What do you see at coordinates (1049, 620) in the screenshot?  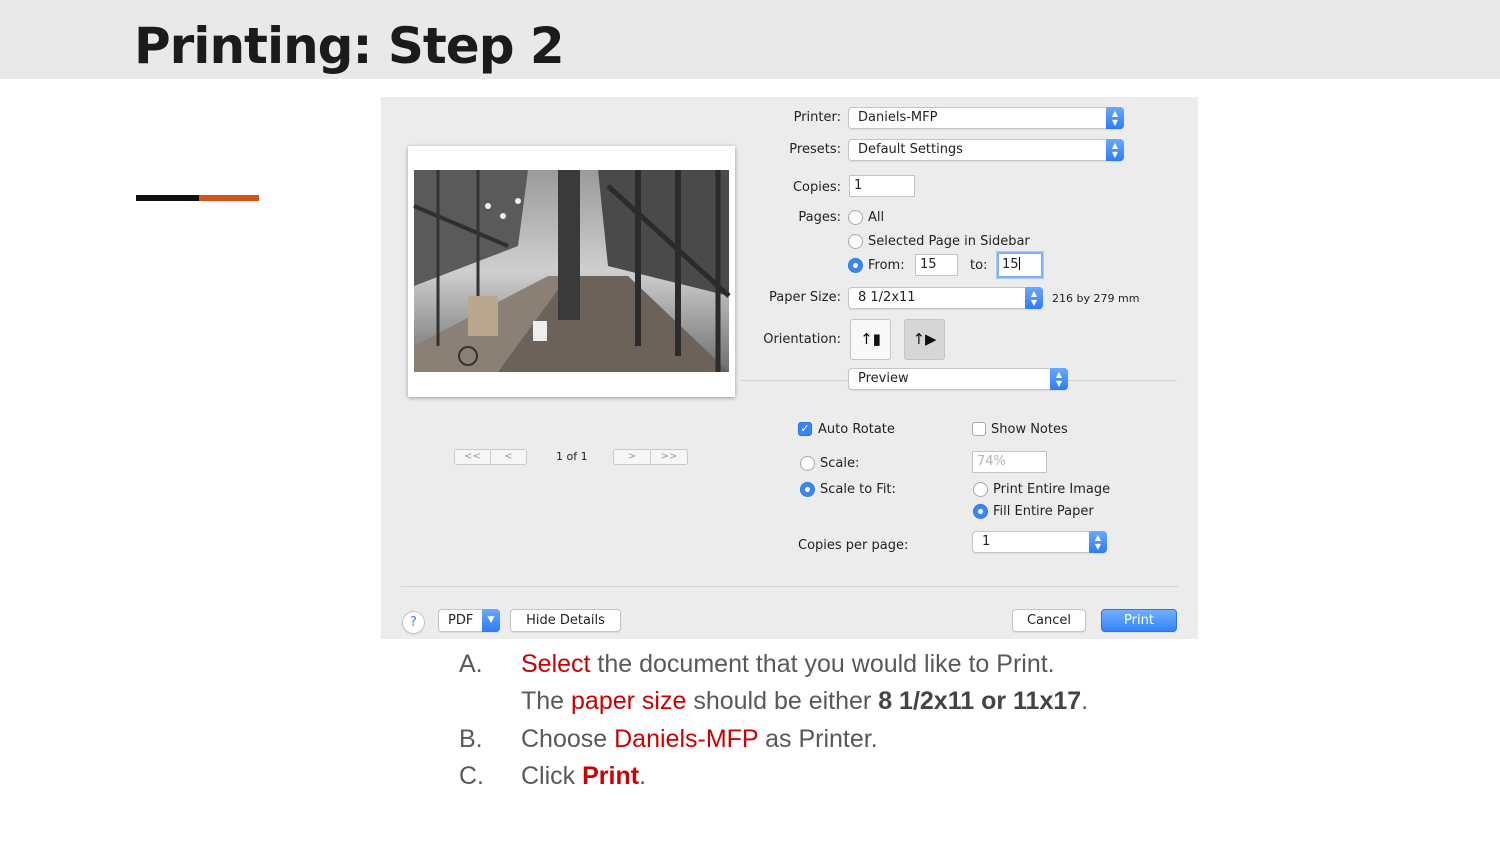 I see `cancel-button: Cancel` at bounding box center [1049, 620].